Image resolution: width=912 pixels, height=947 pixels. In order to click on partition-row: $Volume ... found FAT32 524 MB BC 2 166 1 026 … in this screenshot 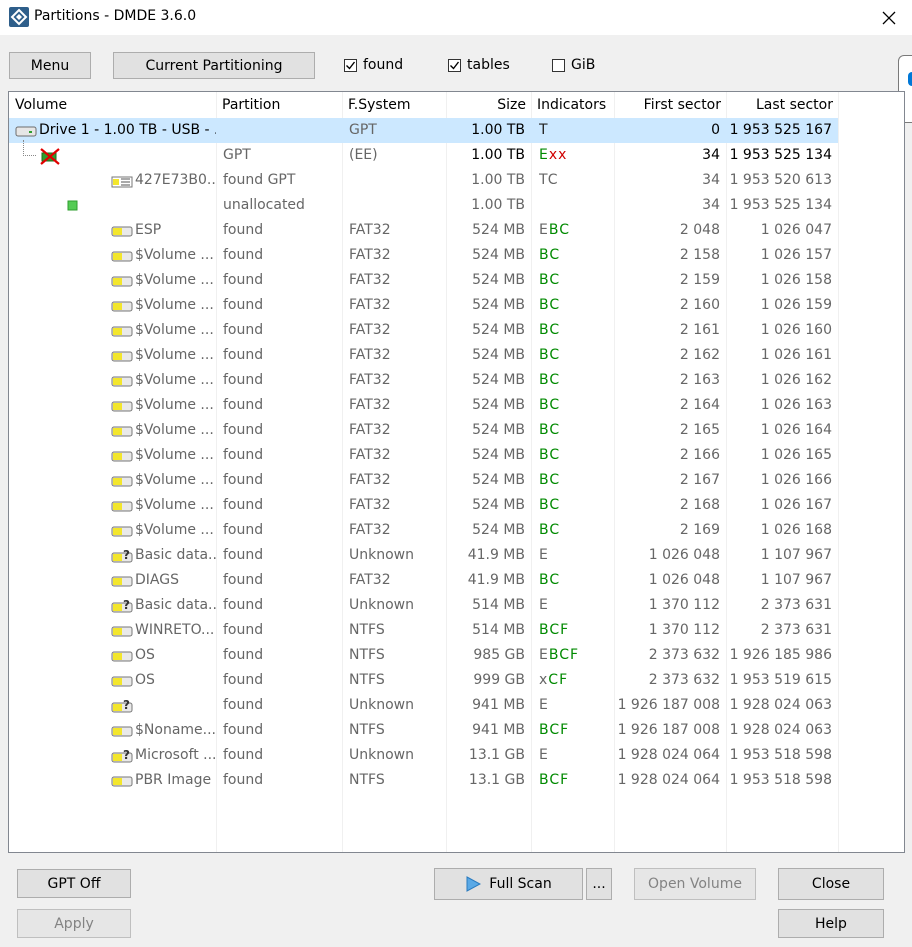, I will do `click(456, 455)`.